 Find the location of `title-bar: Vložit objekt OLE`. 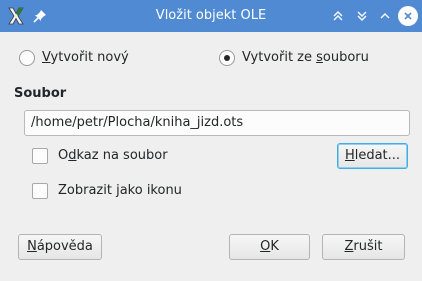

title-bar: Vložit objekt OLE is located at coordinates (211, 16).